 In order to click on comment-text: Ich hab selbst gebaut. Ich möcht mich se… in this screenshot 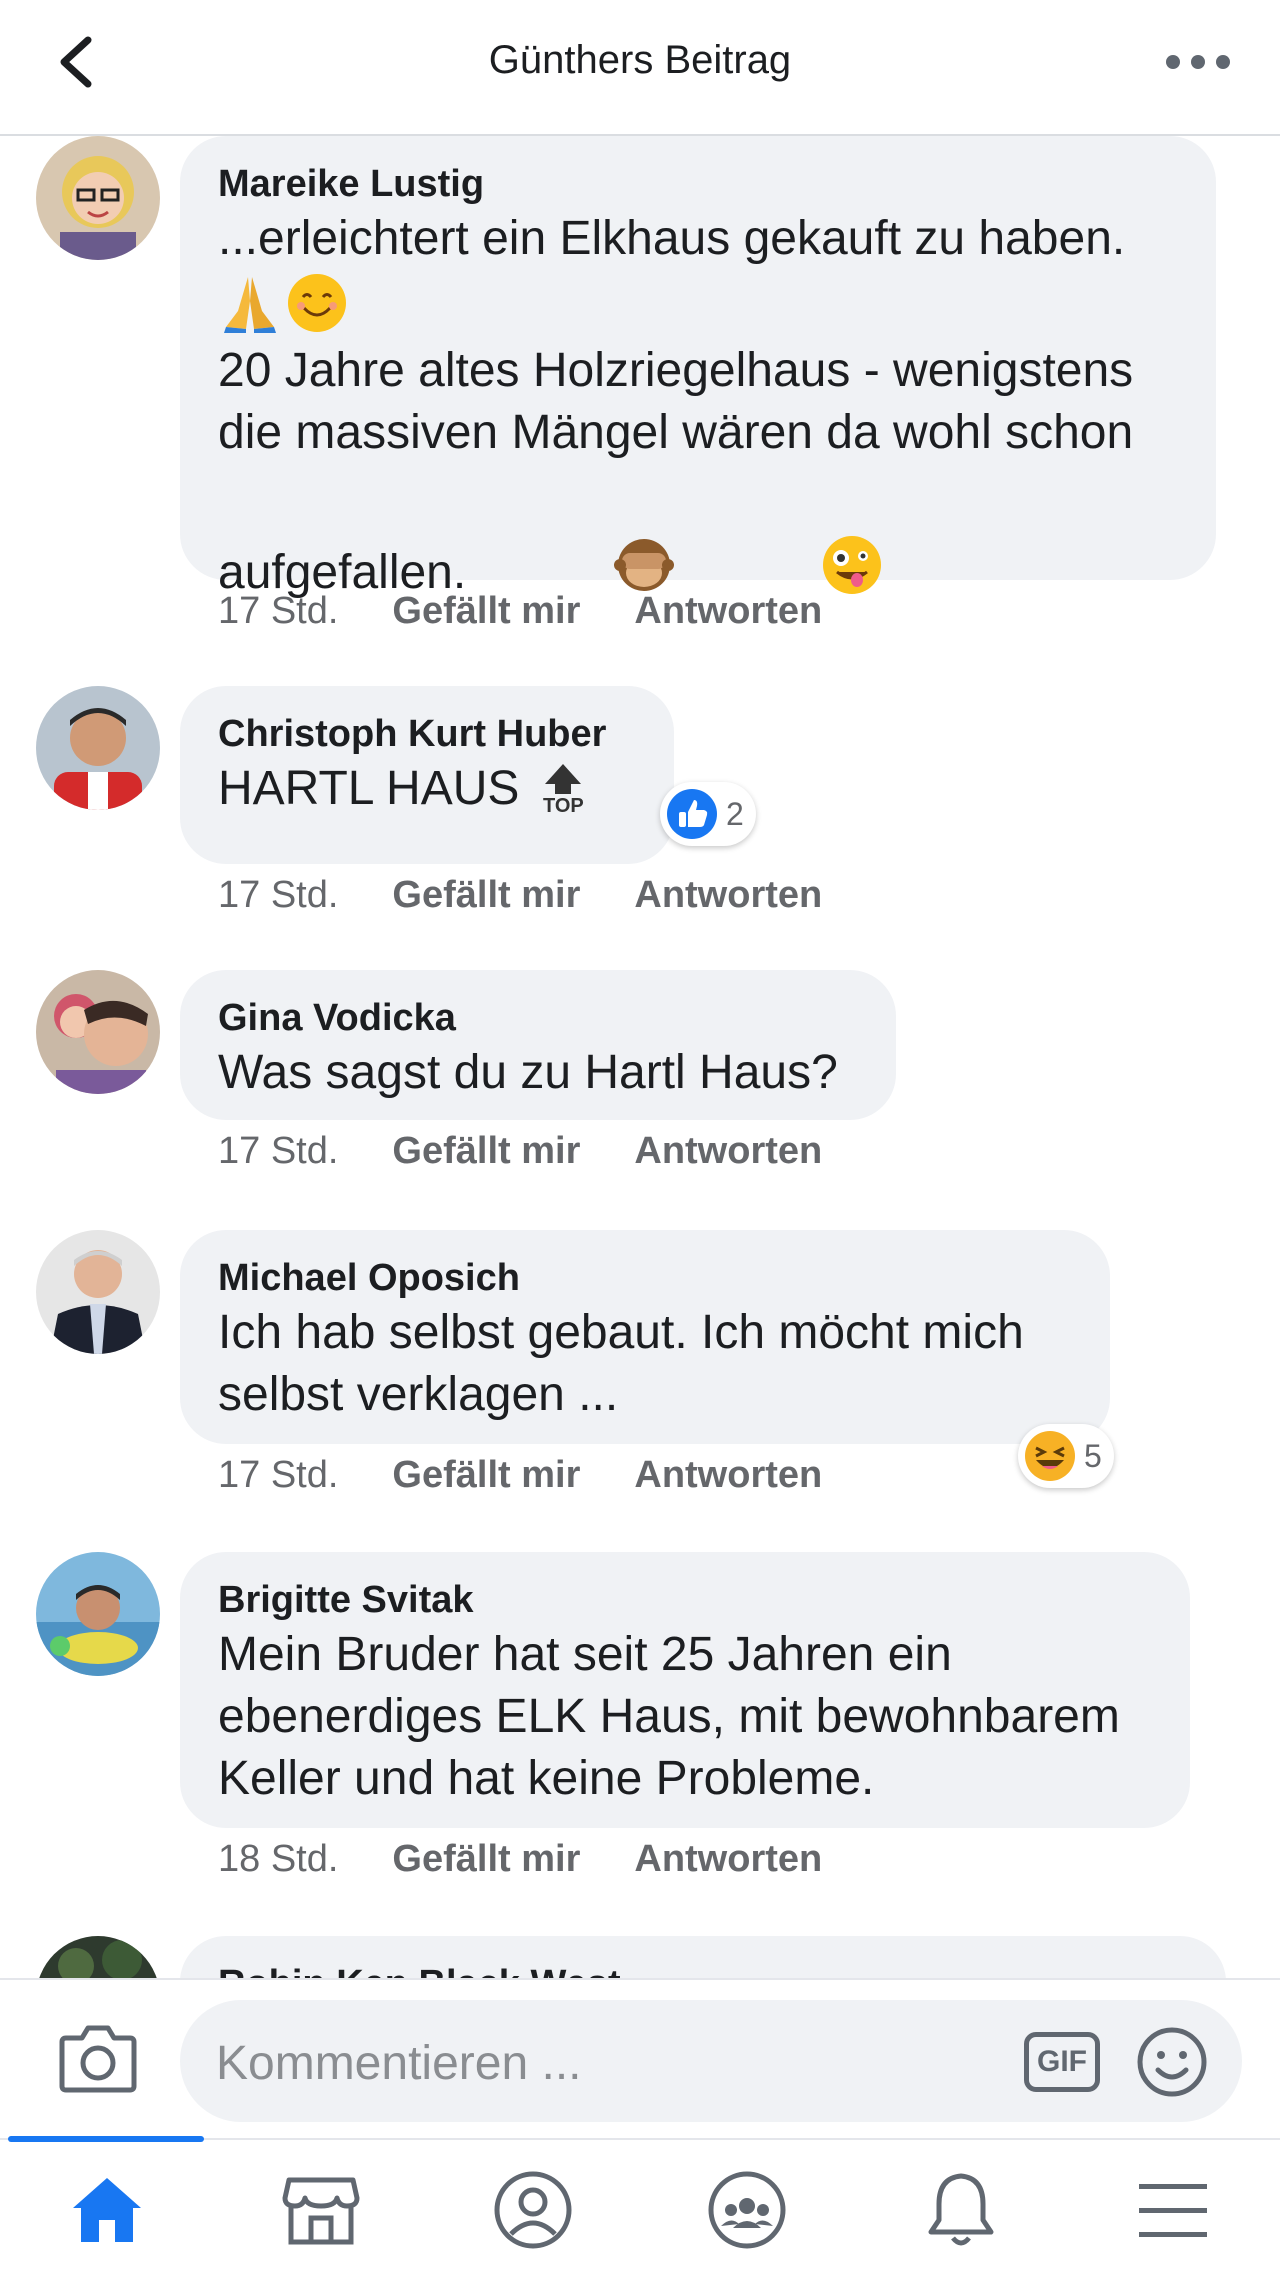, I will do `click(621, 1363)`.